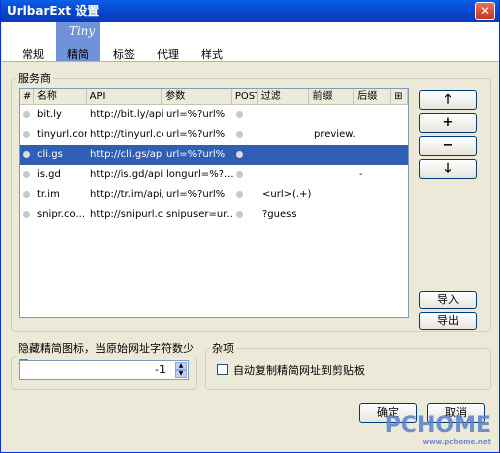  What do you see at coordinates (27, 96) in the screenshot?
I see `column-index: #` at bounding box center [27, 96].